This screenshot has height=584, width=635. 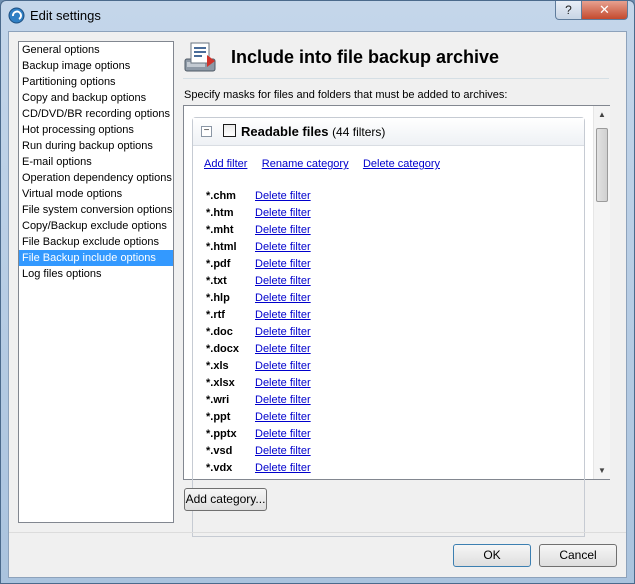 I want to click on sidebar-item: Copy and backup options, so click(x=96, y=98).